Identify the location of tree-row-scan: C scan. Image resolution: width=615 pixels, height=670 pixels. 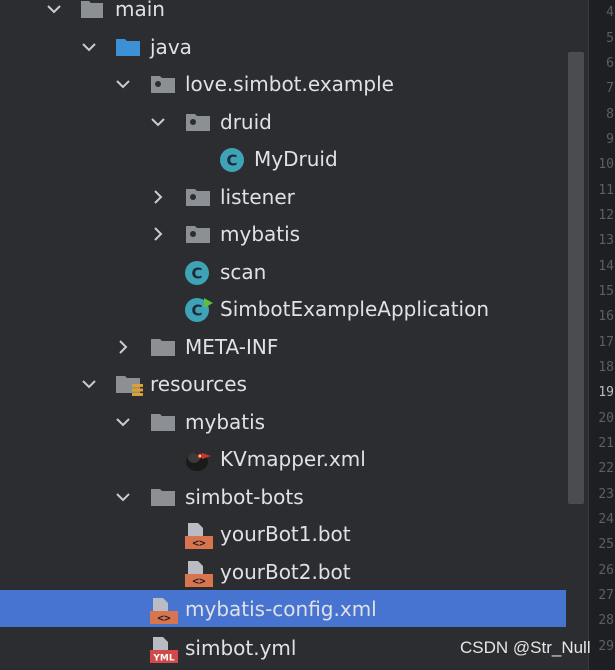
(293, 271).